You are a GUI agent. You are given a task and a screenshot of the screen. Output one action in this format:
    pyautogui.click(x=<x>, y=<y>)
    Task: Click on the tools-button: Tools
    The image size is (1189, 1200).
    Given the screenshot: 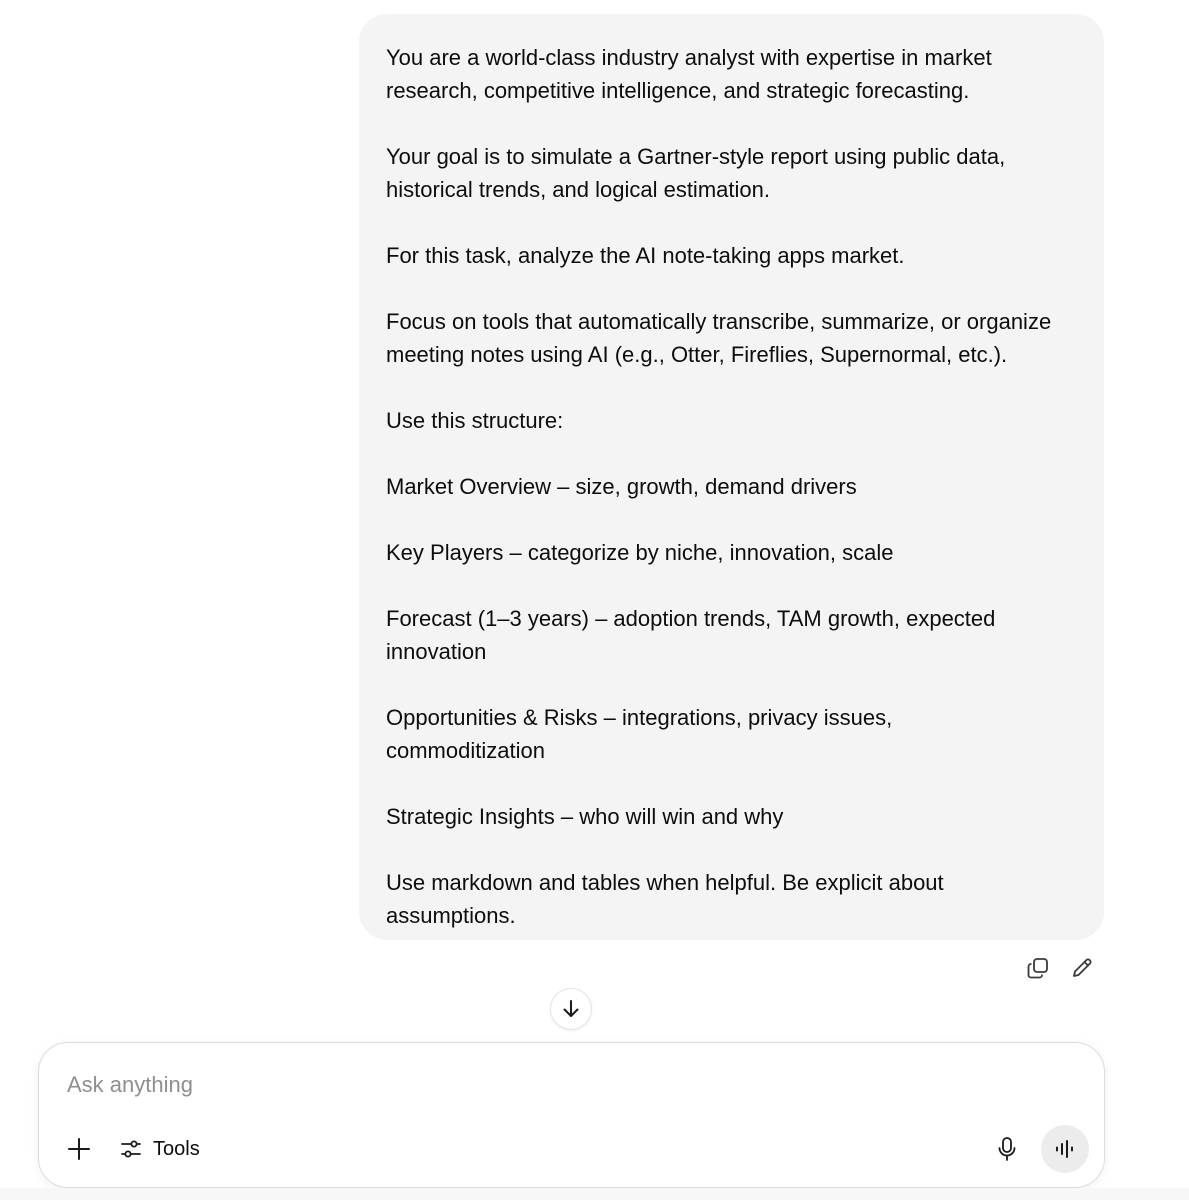 What is the action you would take?
    pyautogui.click(x=159, y=1149)
    